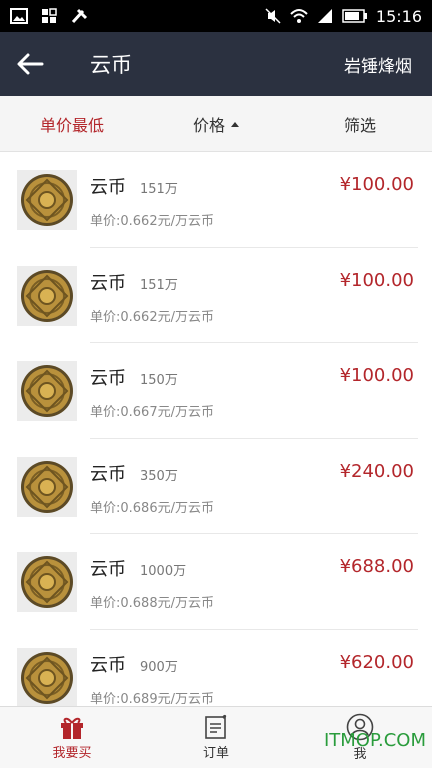 This screenshot has height=768, width=432. I want to click on listing-unit-price: 单价:0.689元/万云币, so click(152, 699).